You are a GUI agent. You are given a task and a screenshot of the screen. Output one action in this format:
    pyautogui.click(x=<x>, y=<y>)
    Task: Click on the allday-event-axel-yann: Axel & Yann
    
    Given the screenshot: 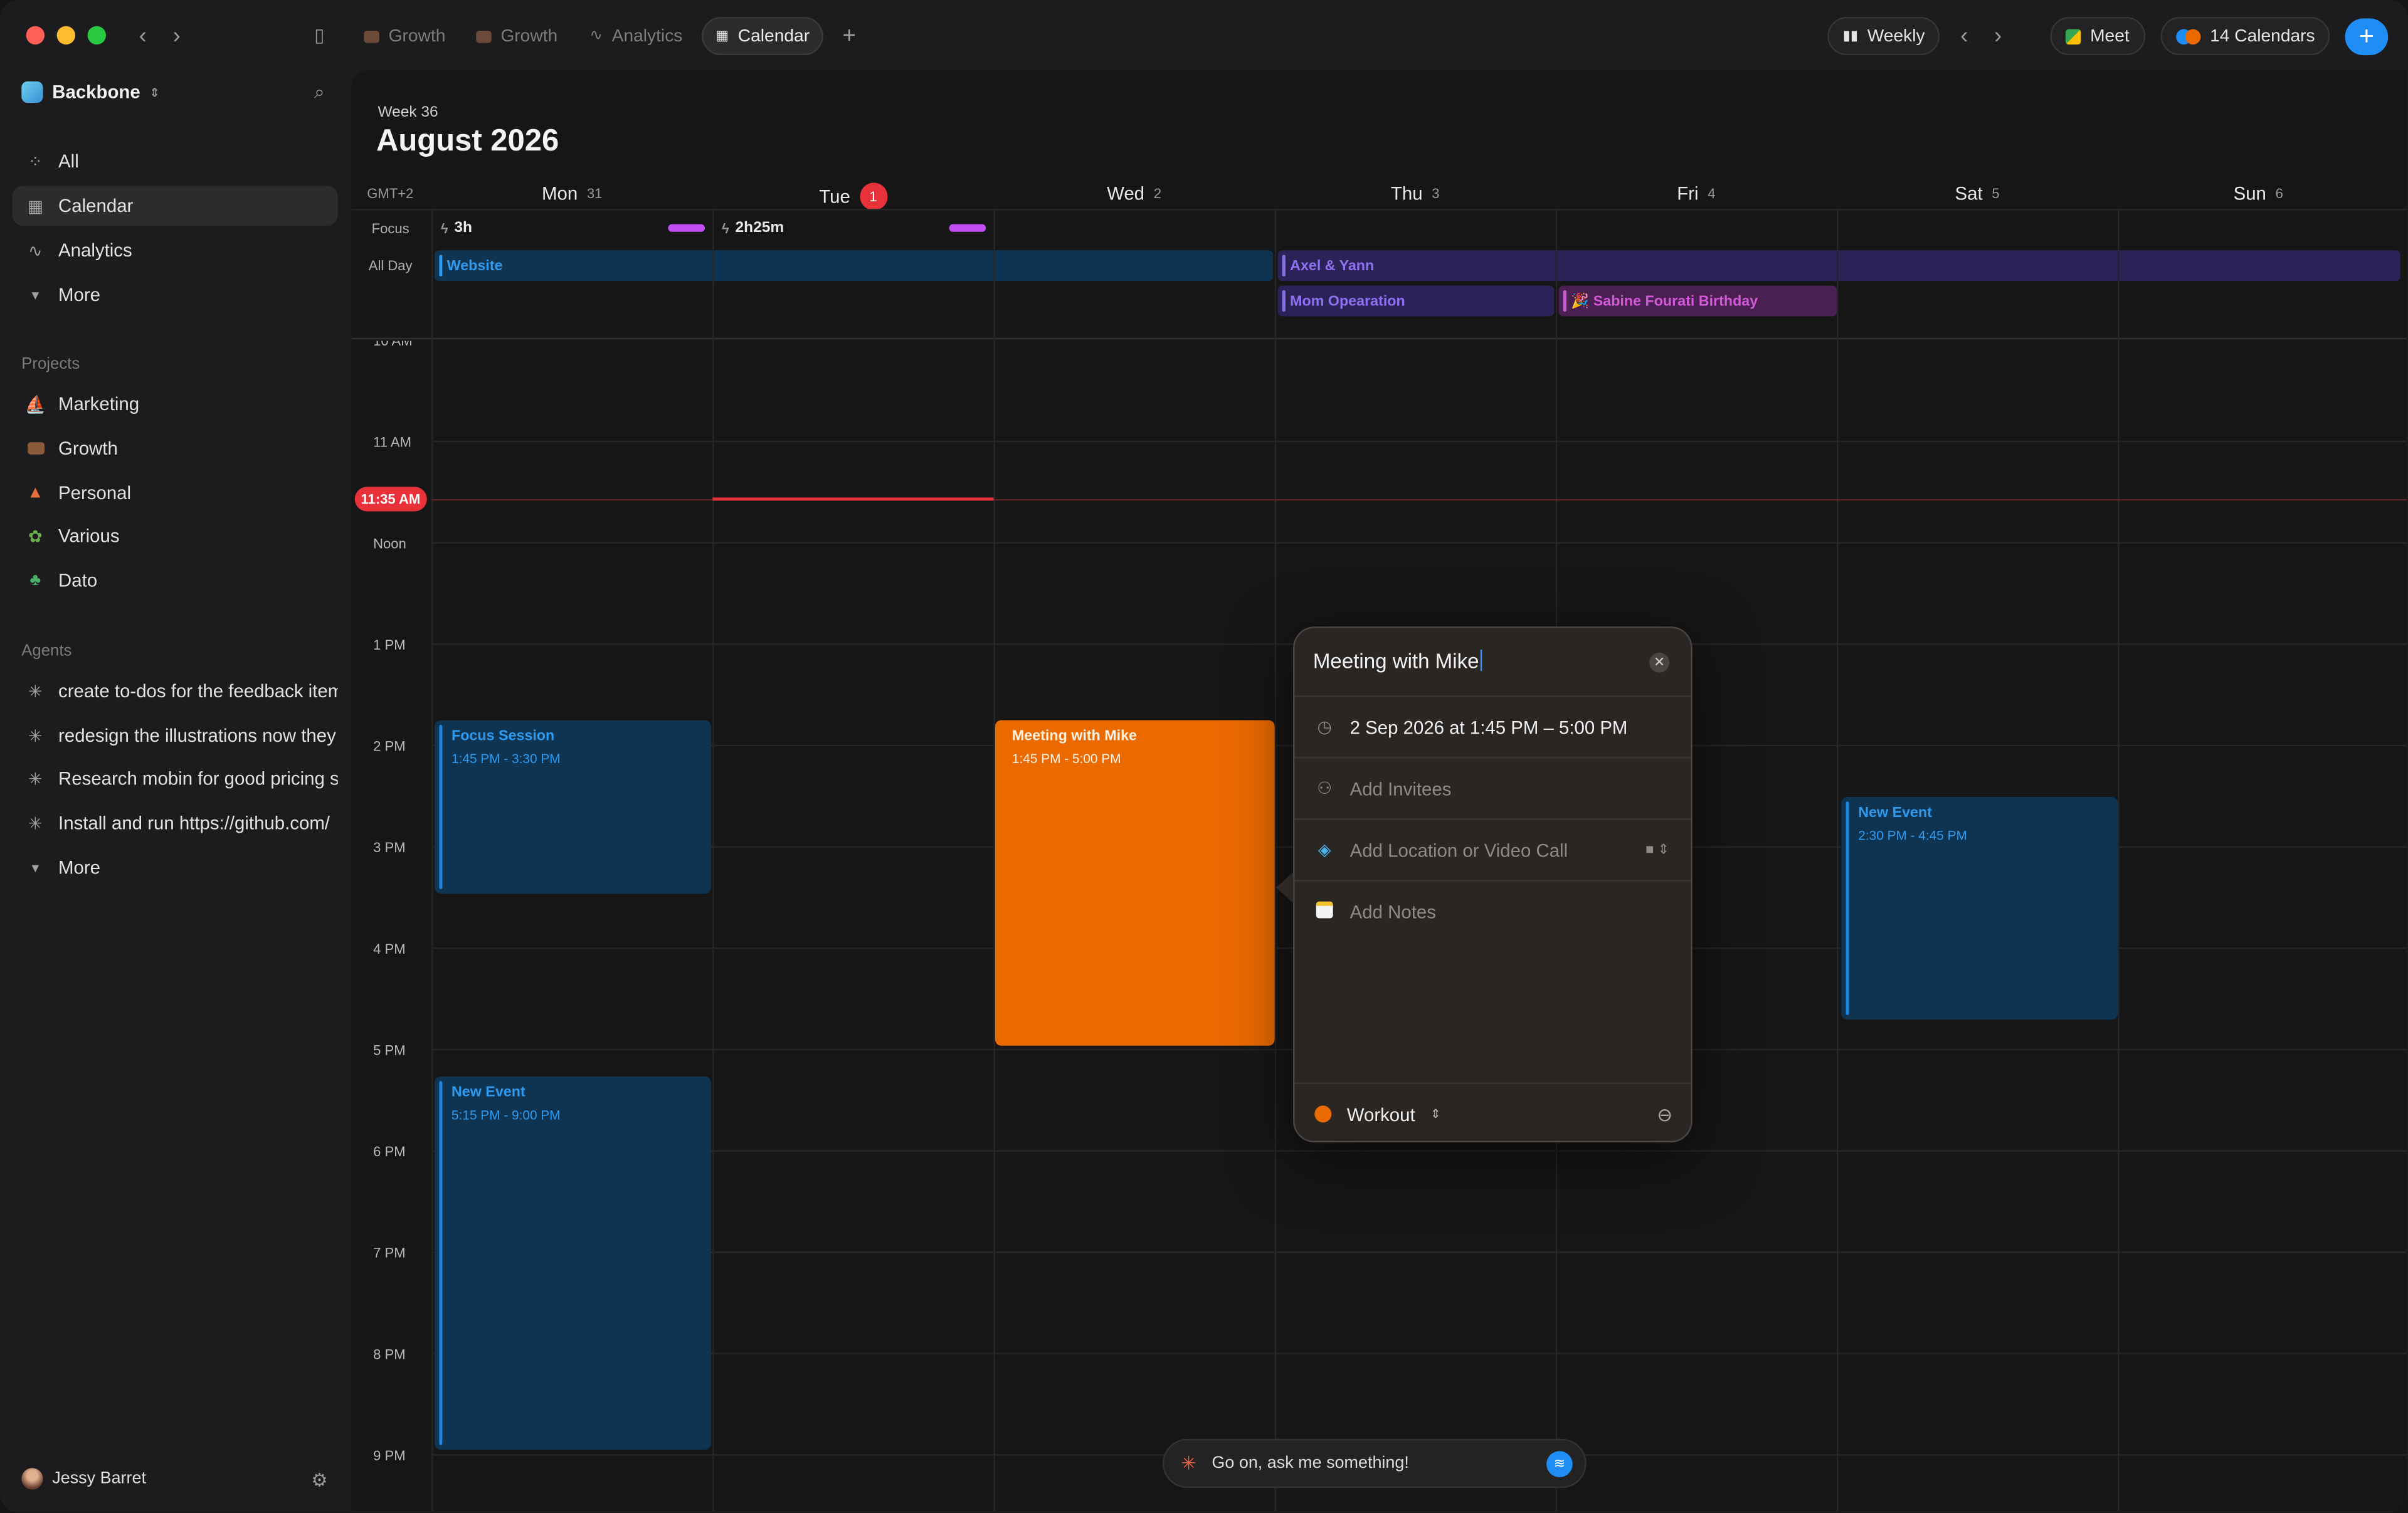 What is the action you would take?
    pyautogui.click(x=1838, y=266)
    